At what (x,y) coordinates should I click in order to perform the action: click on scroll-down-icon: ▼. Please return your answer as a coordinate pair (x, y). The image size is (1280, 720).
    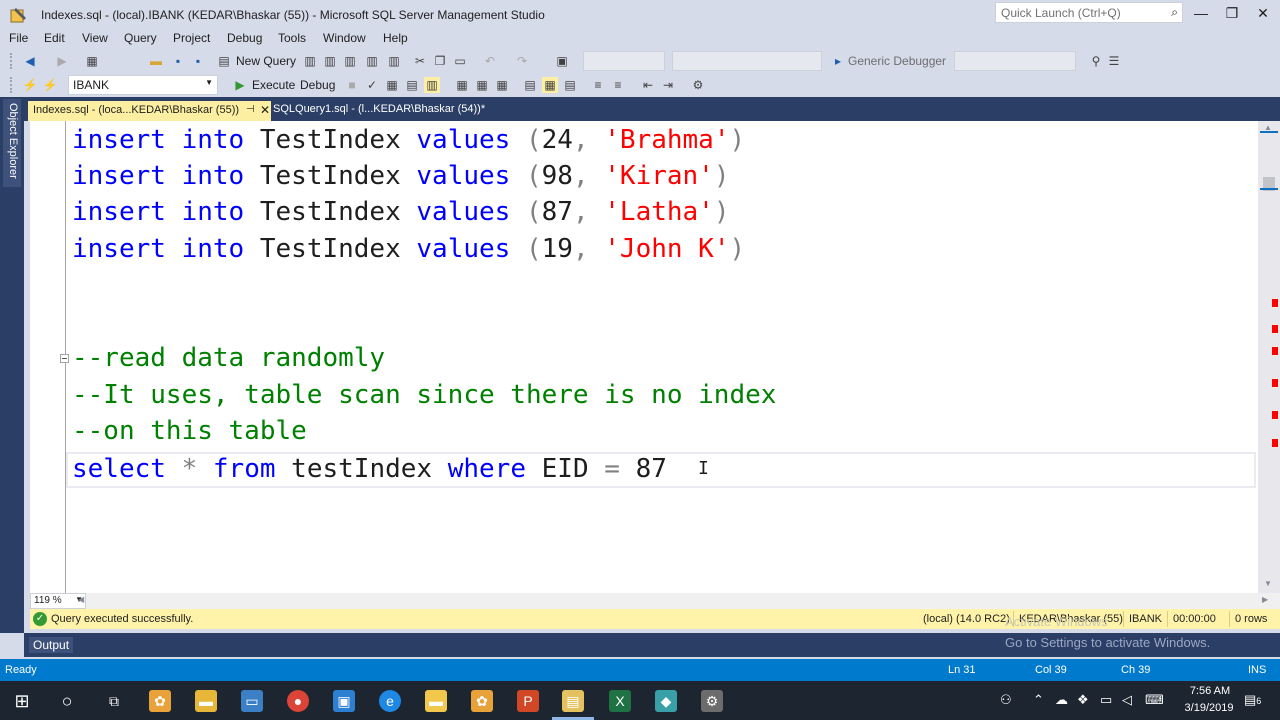
    Looking at the image, I should click on (1268, 583).